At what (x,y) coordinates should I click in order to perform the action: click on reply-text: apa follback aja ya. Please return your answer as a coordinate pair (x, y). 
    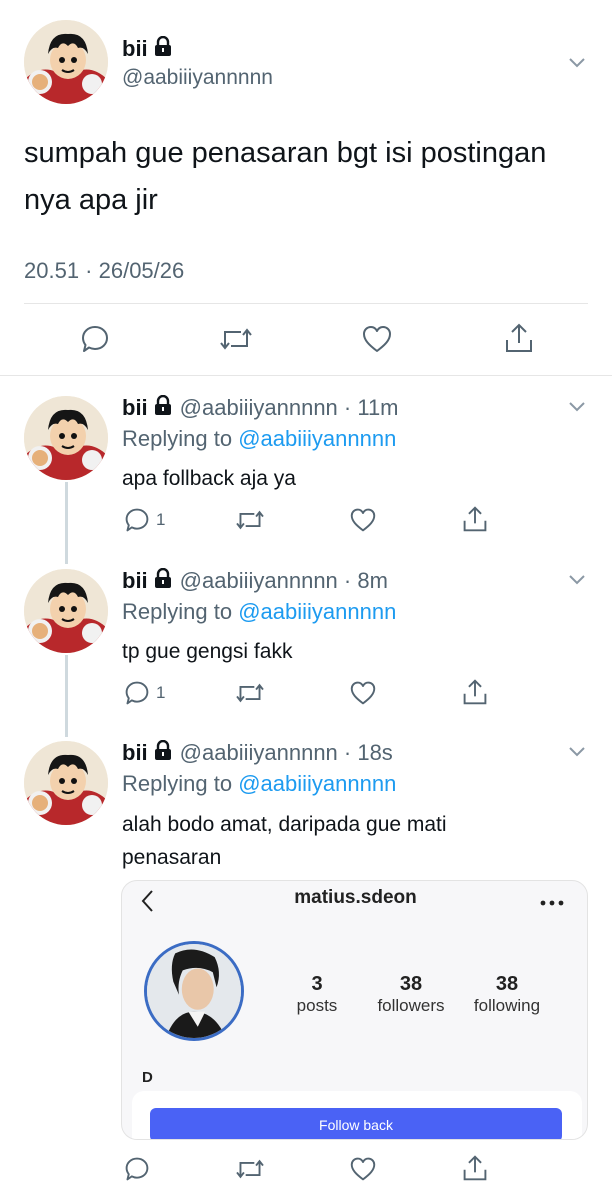
    Looking at the image, I should click on (209, 478).